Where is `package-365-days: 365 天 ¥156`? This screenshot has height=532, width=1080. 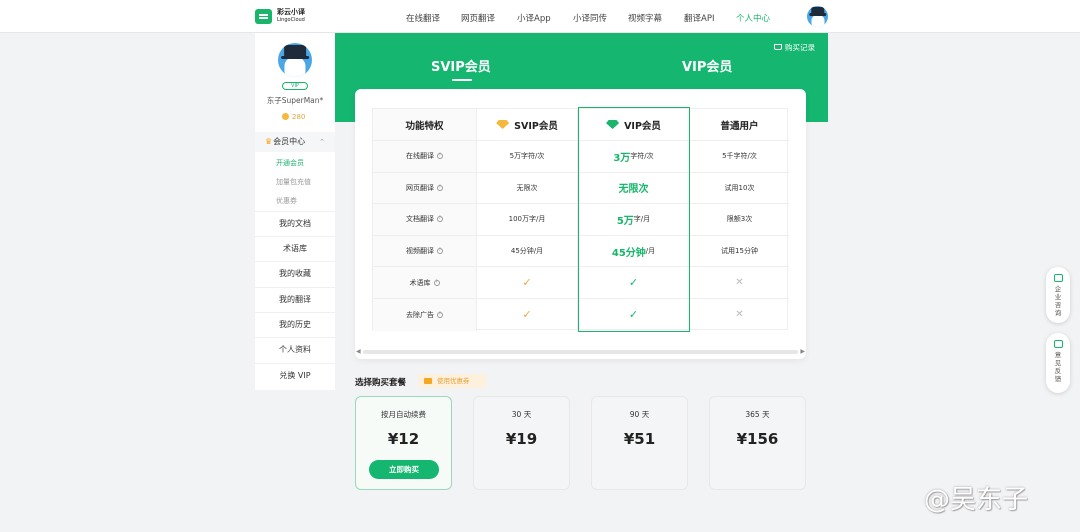
package-365-days: 365 天 ¥156 is located at coordinates (757, 443).